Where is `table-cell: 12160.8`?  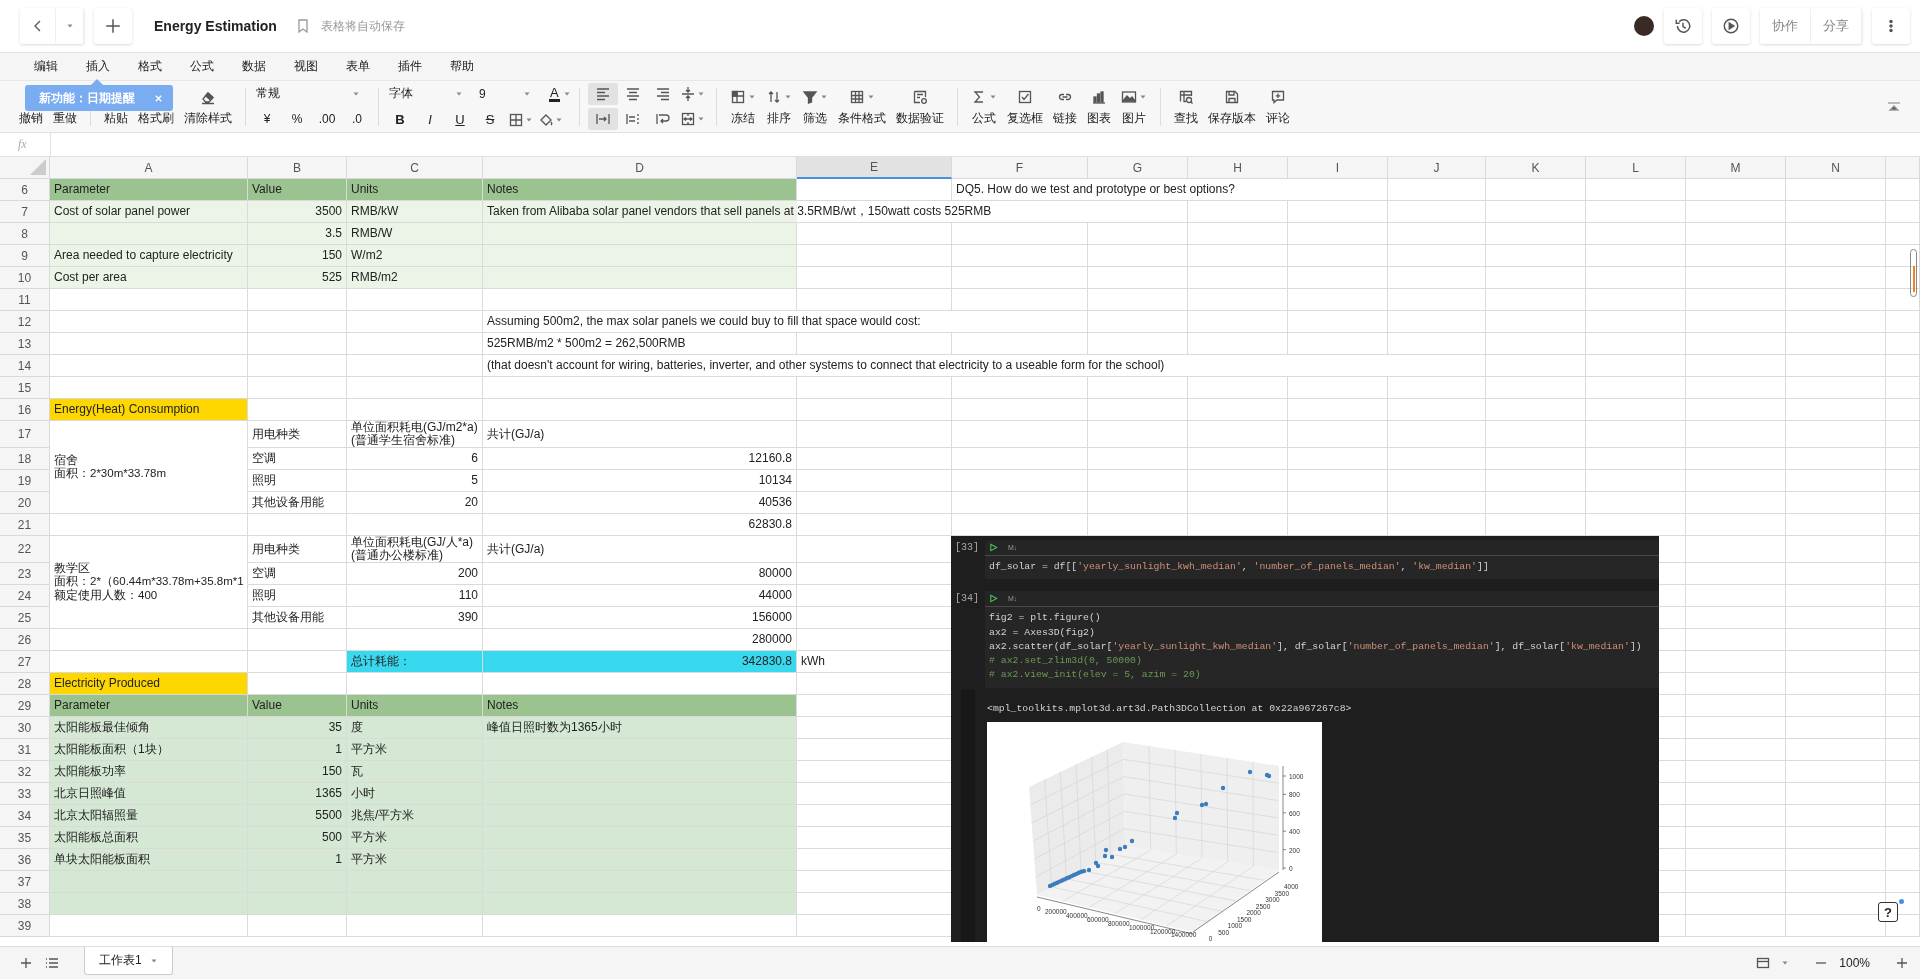 table-cell: 12160.8 is located at coordinates (640, 459).